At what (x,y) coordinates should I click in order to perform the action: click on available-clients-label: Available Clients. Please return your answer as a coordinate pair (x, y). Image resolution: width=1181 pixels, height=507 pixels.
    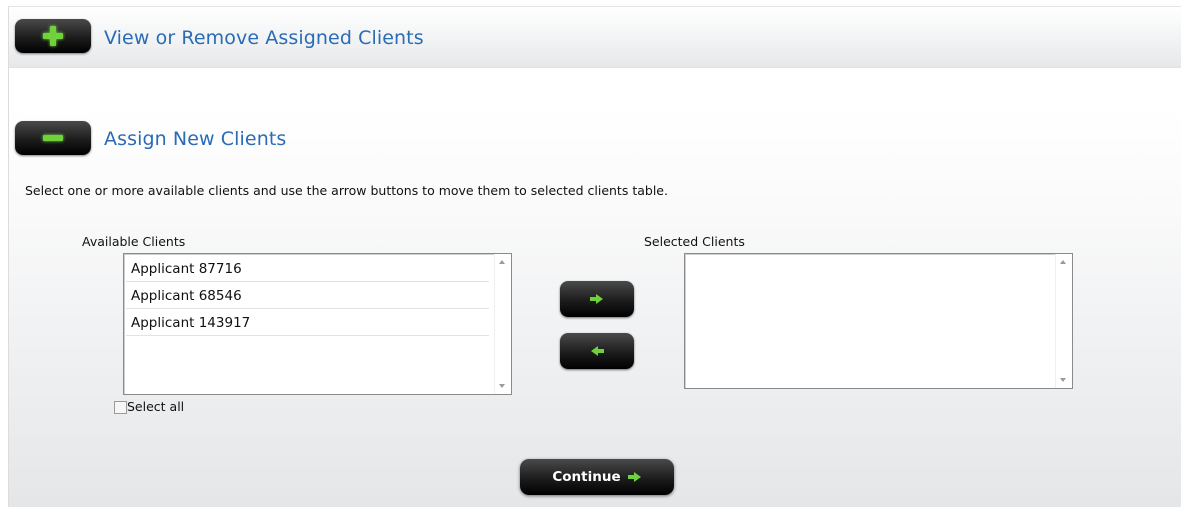
    Looking at the image, I should click on (134, 241).